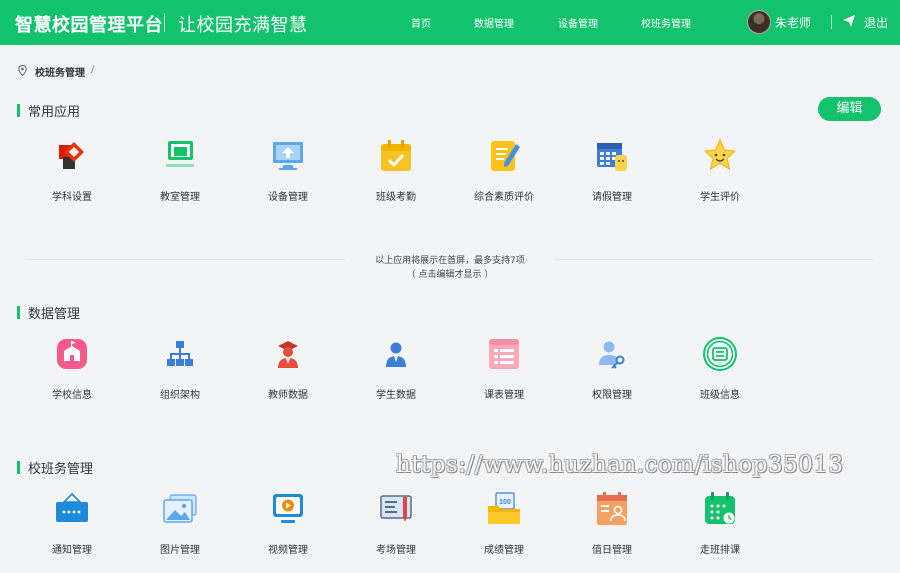 The width and height of the screenshot is (900, 573). Describe the element at coordinates (60, 71) in the screenshot. I see `breadcrumb-current: 校班务管理` at that location.